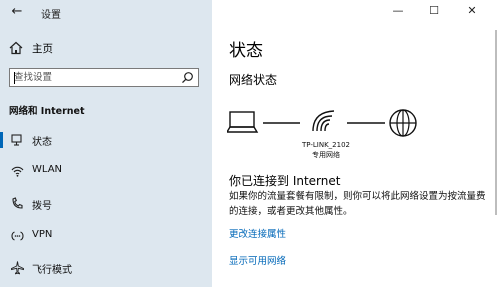 The image size is (500, 287). I want to click on section-header: 网络和 Internet, so click(47, 111).